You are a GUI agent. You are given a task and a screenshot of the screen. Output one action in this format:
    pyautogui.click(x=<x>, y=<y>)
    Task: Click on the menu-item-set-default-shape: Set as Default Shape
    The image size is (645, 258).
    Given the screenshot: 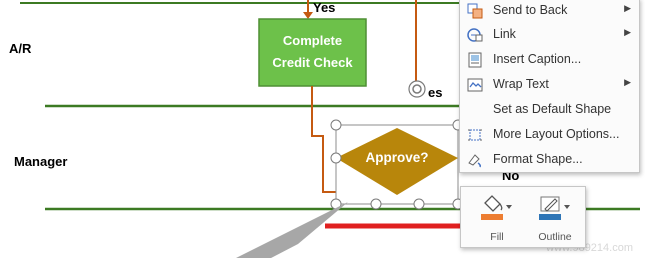 What is the action you would take?
    pyautogui.click(x=549, y=110)
    